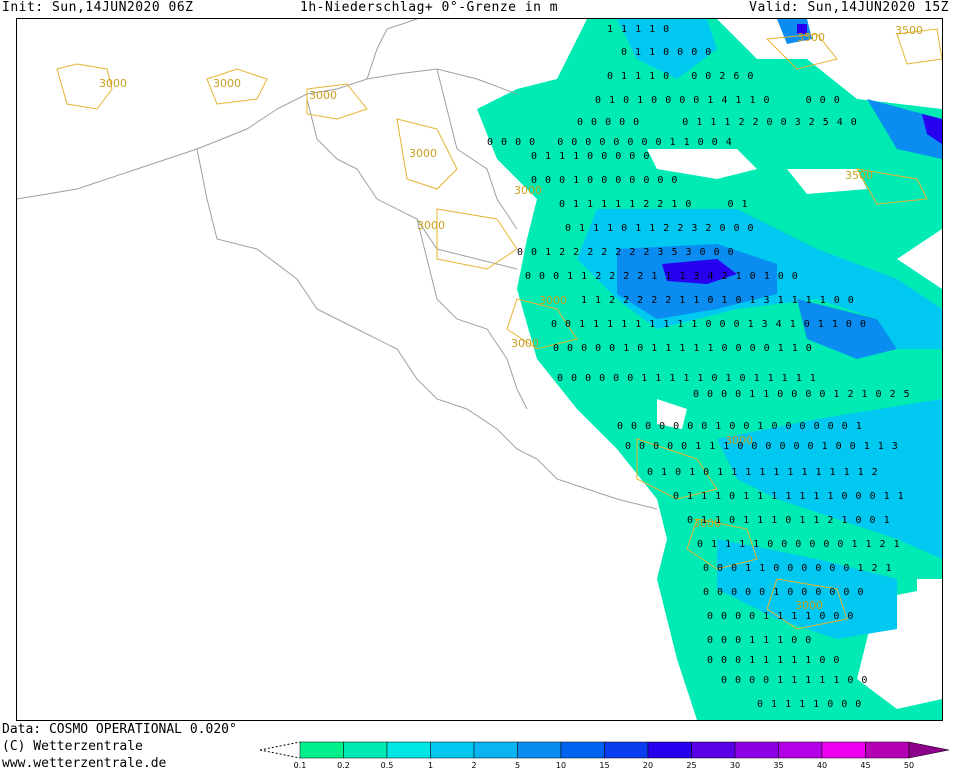 This screenshot has height=771, width=959. I want to click on precip-value-row: 0 1 1 1 0 0 0 0 0, so click(591, 156).